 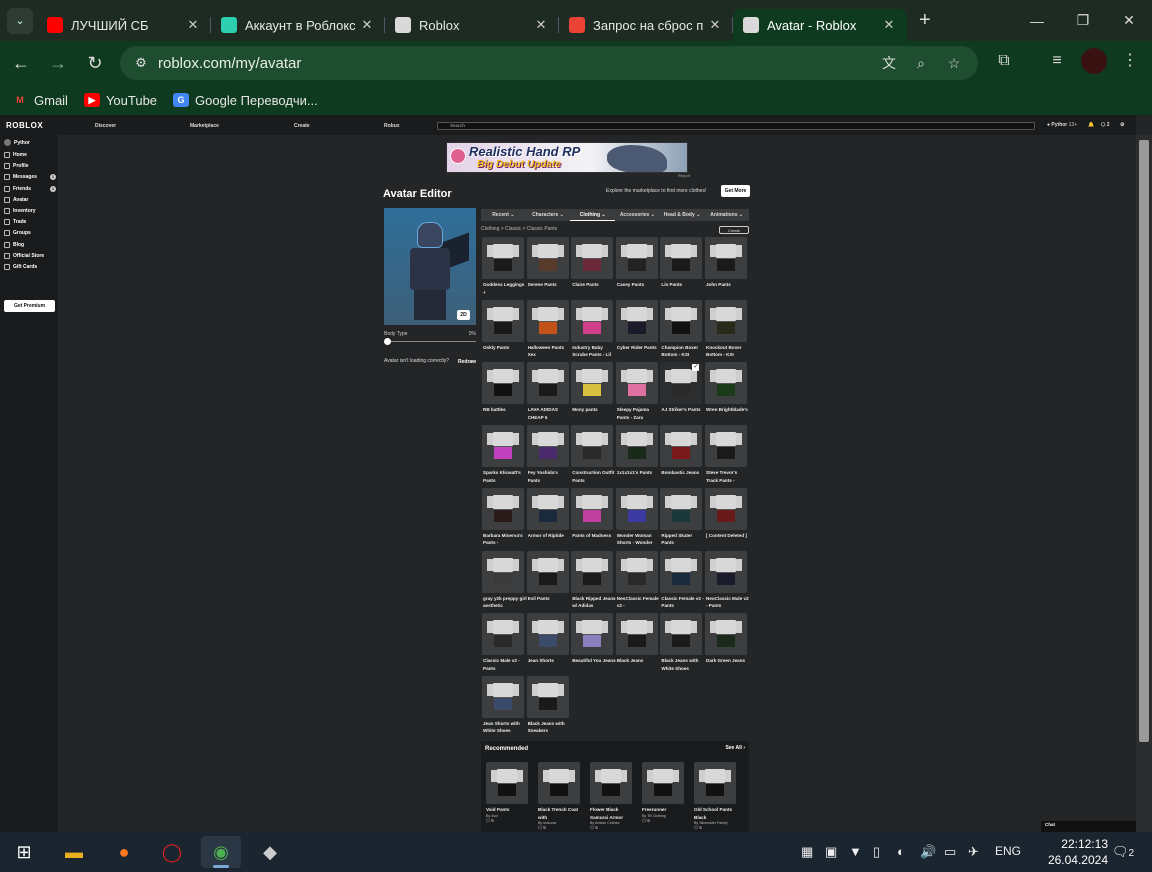 What do you see at coordinates (1037, 20) in the screenshot?
I see `minimize-button: —` at bounding box center [1037, 20].